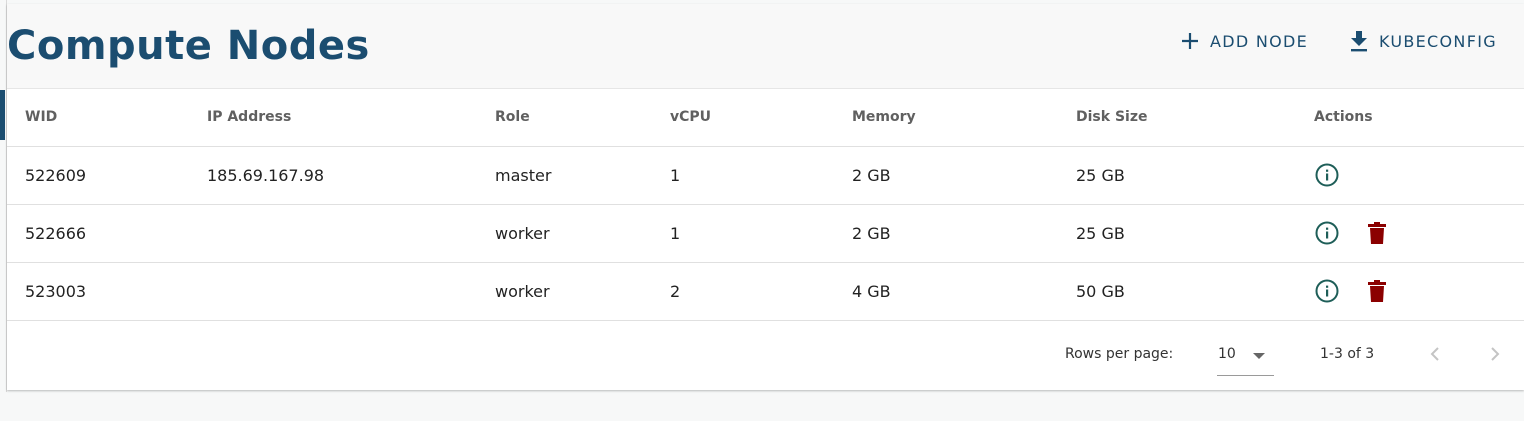 The height and width of the screenshot is (421, 1524). I want to click on chevron-right-icon, so click(1495, 354).